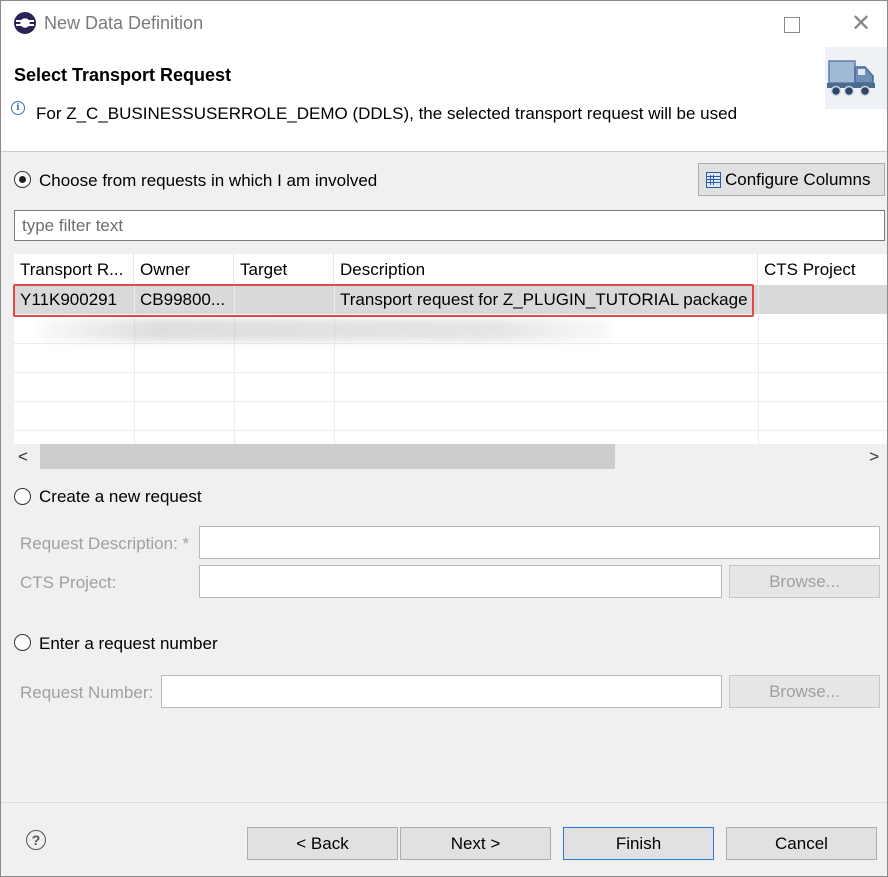 This screenshot has width=888, height=877. Describe the element at coordinates (441, 691) in the screenshot. I see `request-number-field` at that location.